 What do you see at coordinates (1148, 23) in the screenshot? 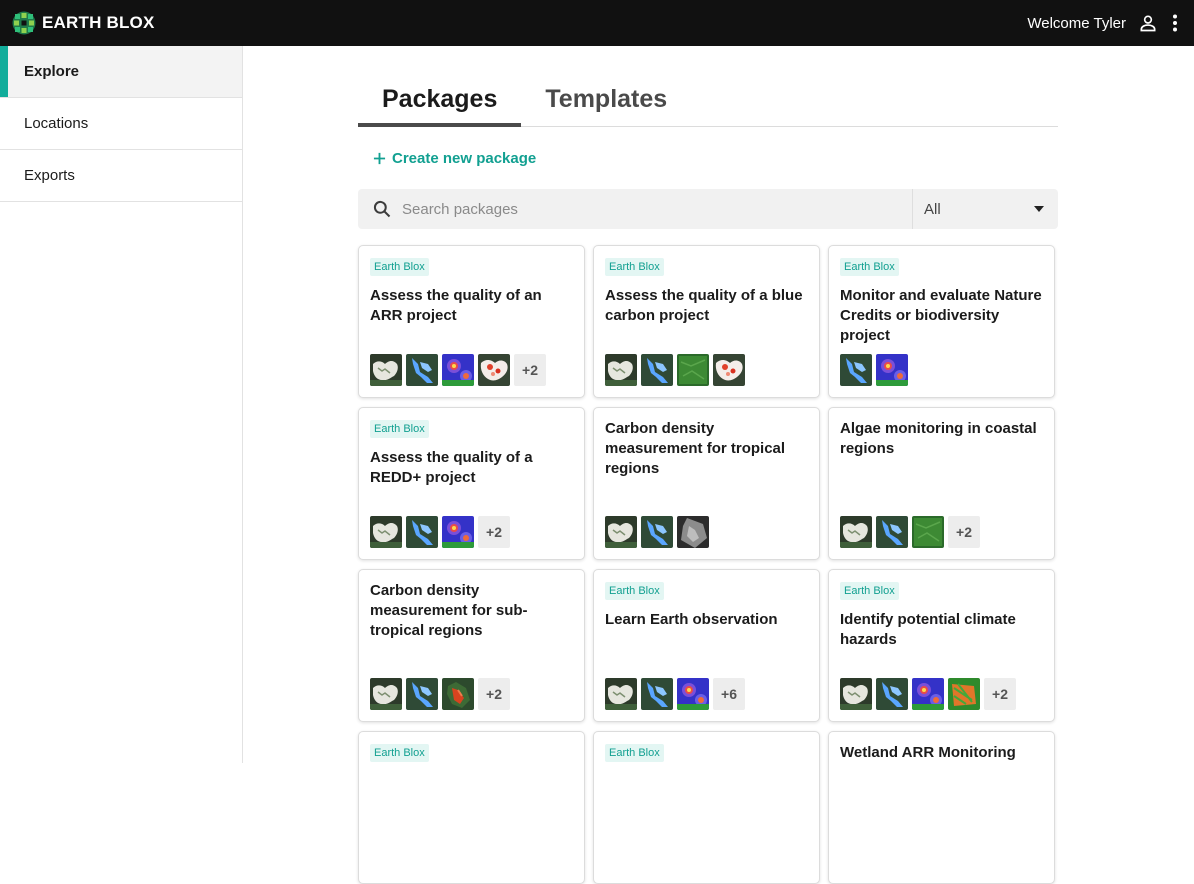
I see `user-icon` at bounding box center [1148, 23].